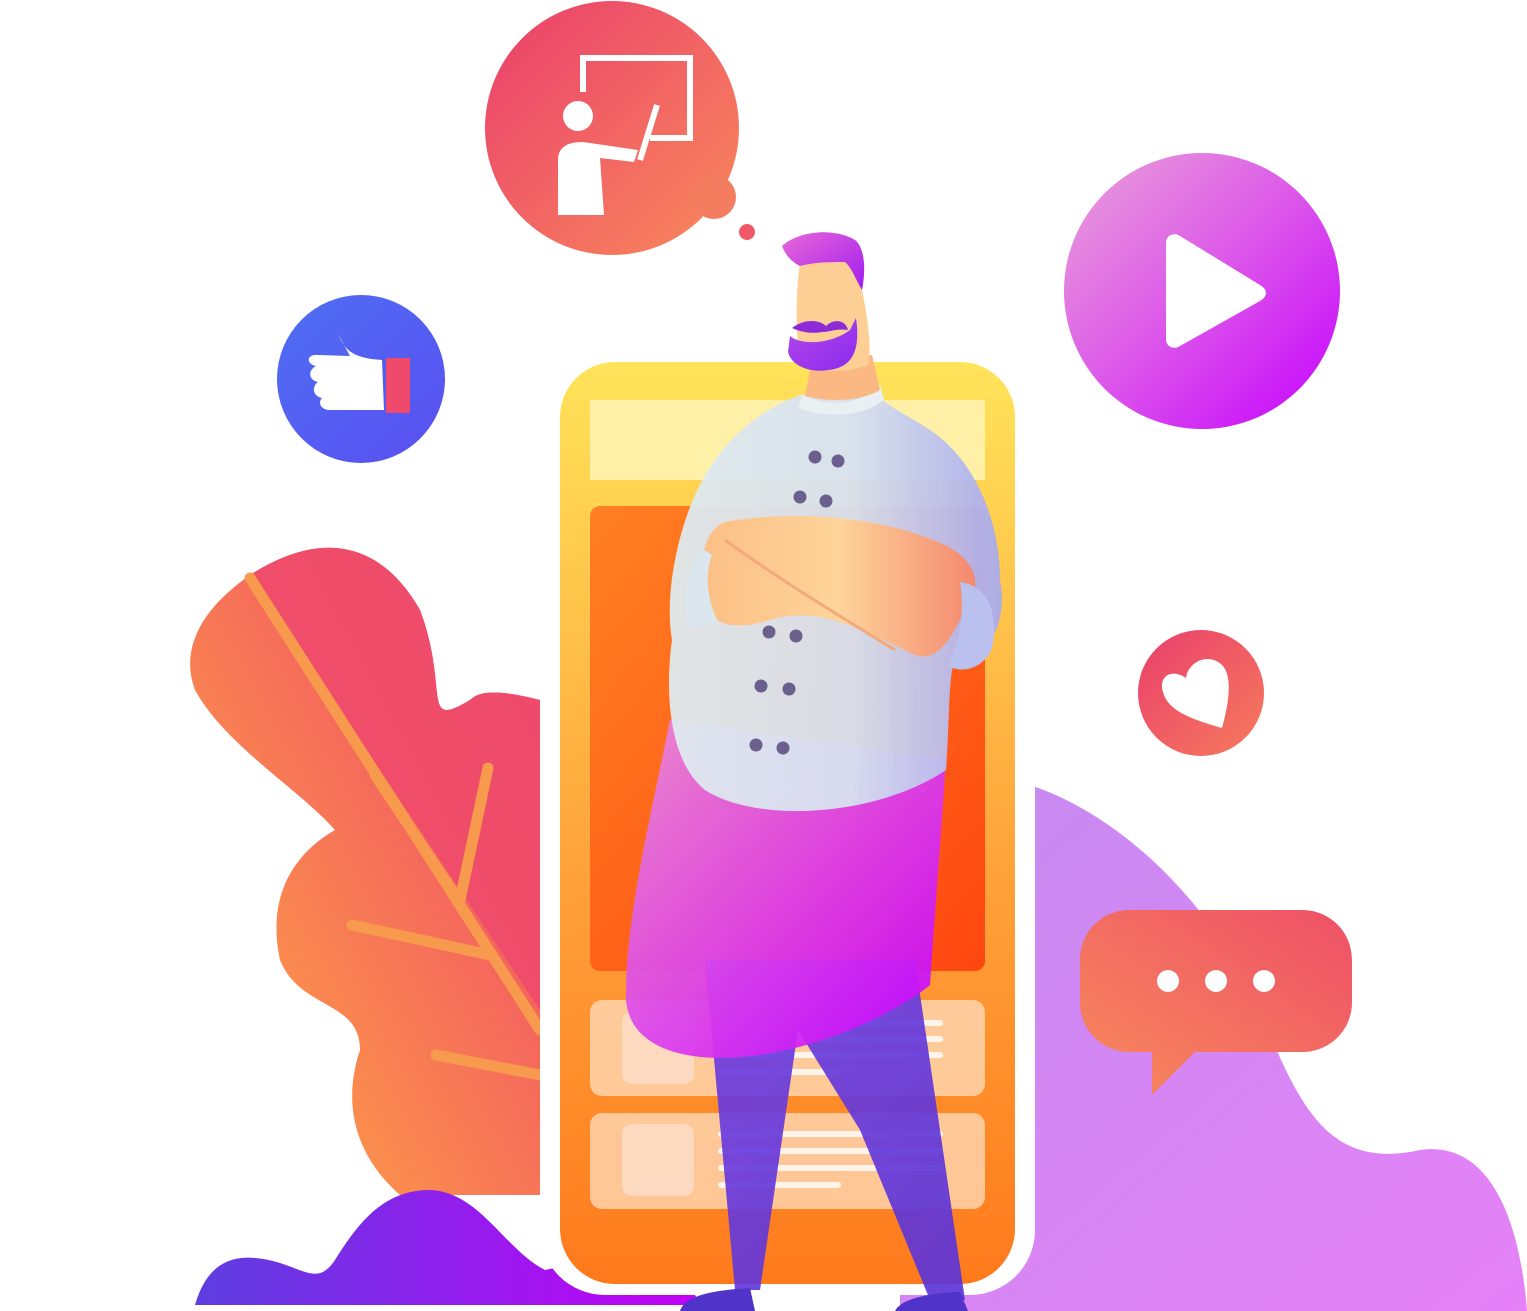  What do you see at coordinates (747, 232) in the screenshot?
I see `thought-bubble-dot` at bounding box center [747, 232].